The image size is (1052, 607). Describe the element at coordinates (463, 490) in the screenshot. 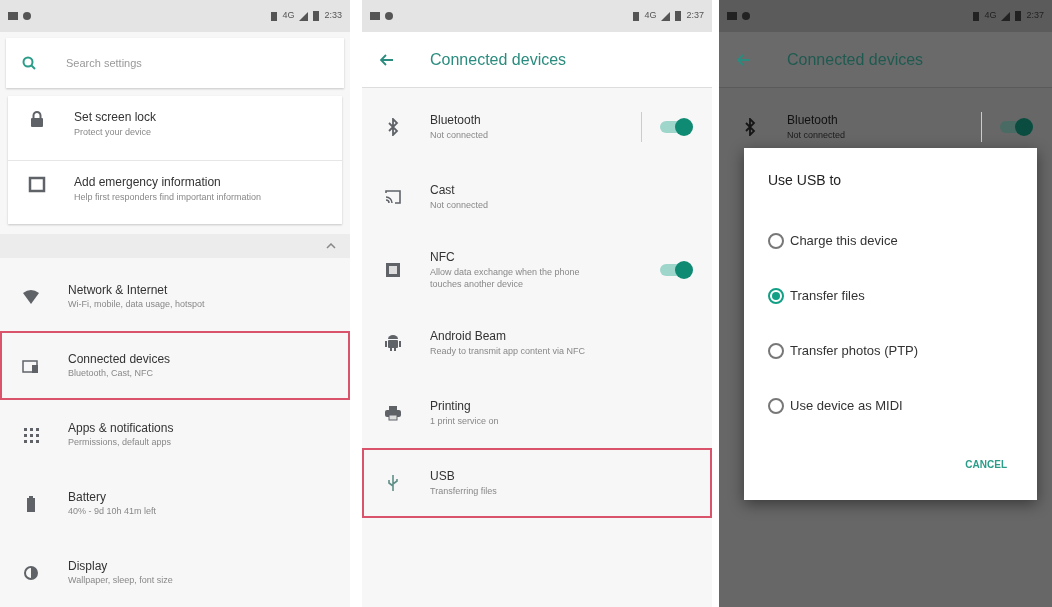

I see `setting-summary: Transferring files` at that location.